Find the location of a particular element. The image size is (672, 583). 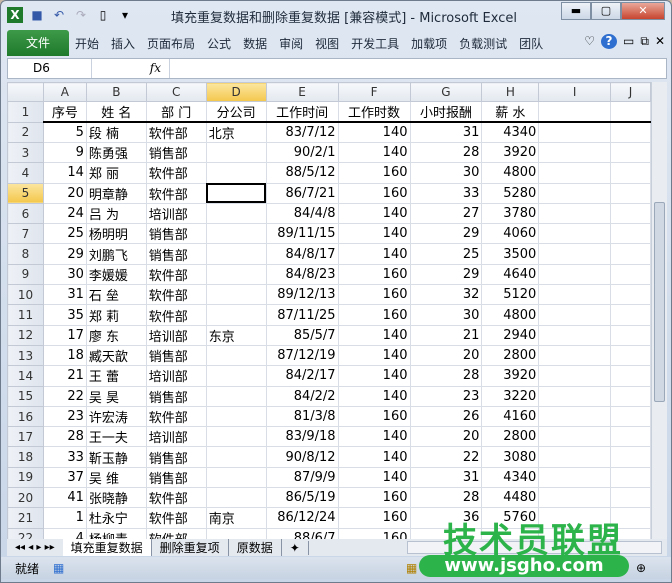

cell-j14 is located at coordinates (630, 376).